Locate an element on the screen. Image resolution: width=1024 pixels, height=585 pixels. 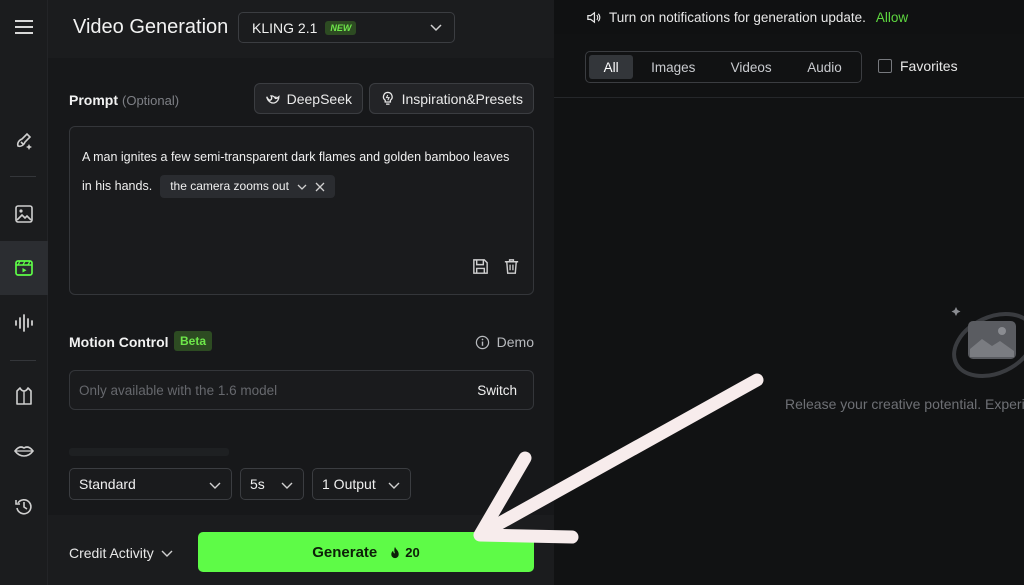
rail-item-lip-sync is located at coordinates (24, 451).